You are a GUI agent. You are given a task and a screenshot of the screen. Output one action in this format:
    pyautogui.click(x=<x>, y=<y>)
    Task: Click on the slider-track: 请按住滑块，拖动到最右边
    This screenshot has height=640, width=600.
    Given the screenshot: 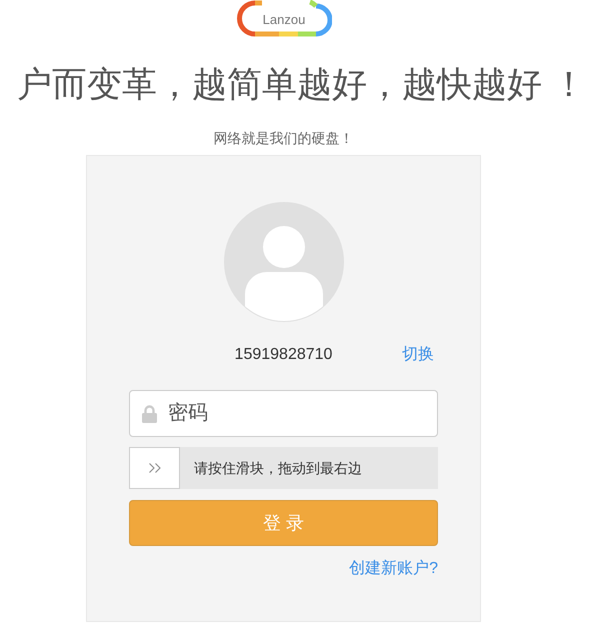 What is the action you would take?
    pyautogui.click(x=283, y=468)
    